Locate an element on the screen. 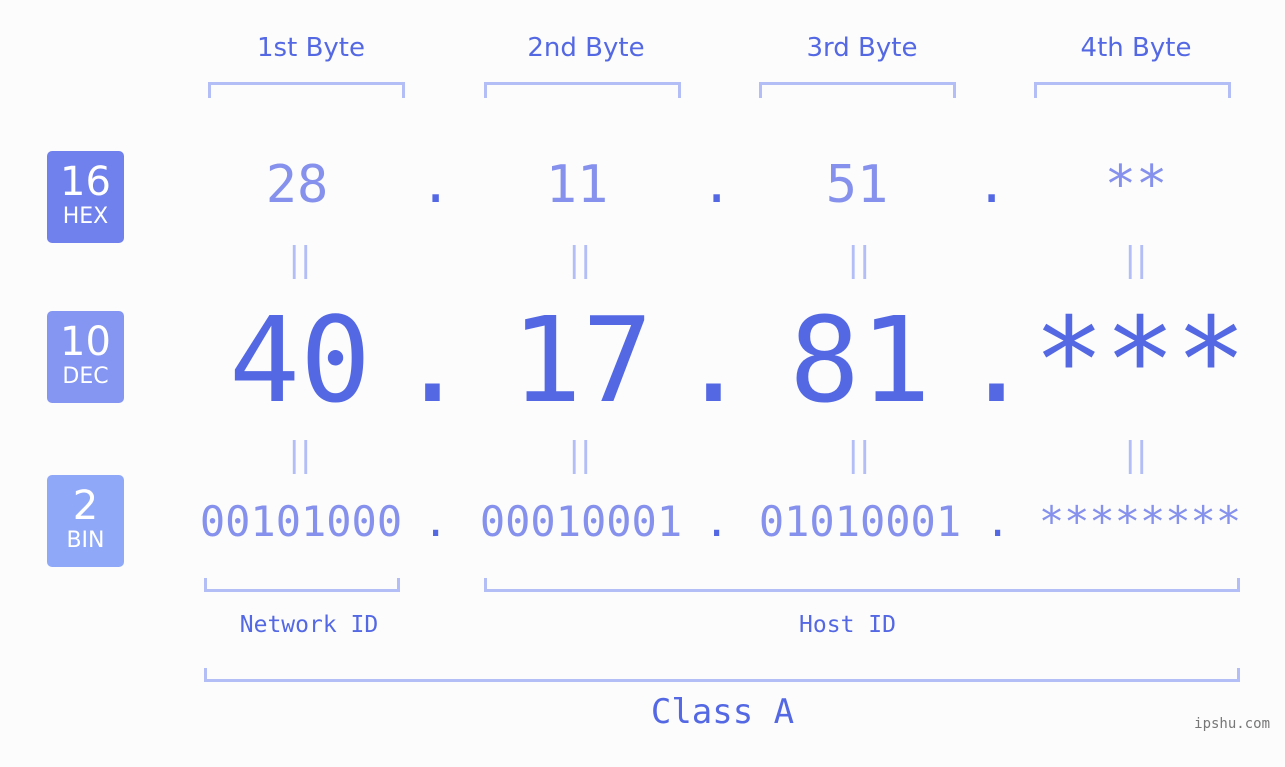 The height and width of the screenshot is (767, 1285). bin-base-label: BIN is located at coordinates (85, 540).